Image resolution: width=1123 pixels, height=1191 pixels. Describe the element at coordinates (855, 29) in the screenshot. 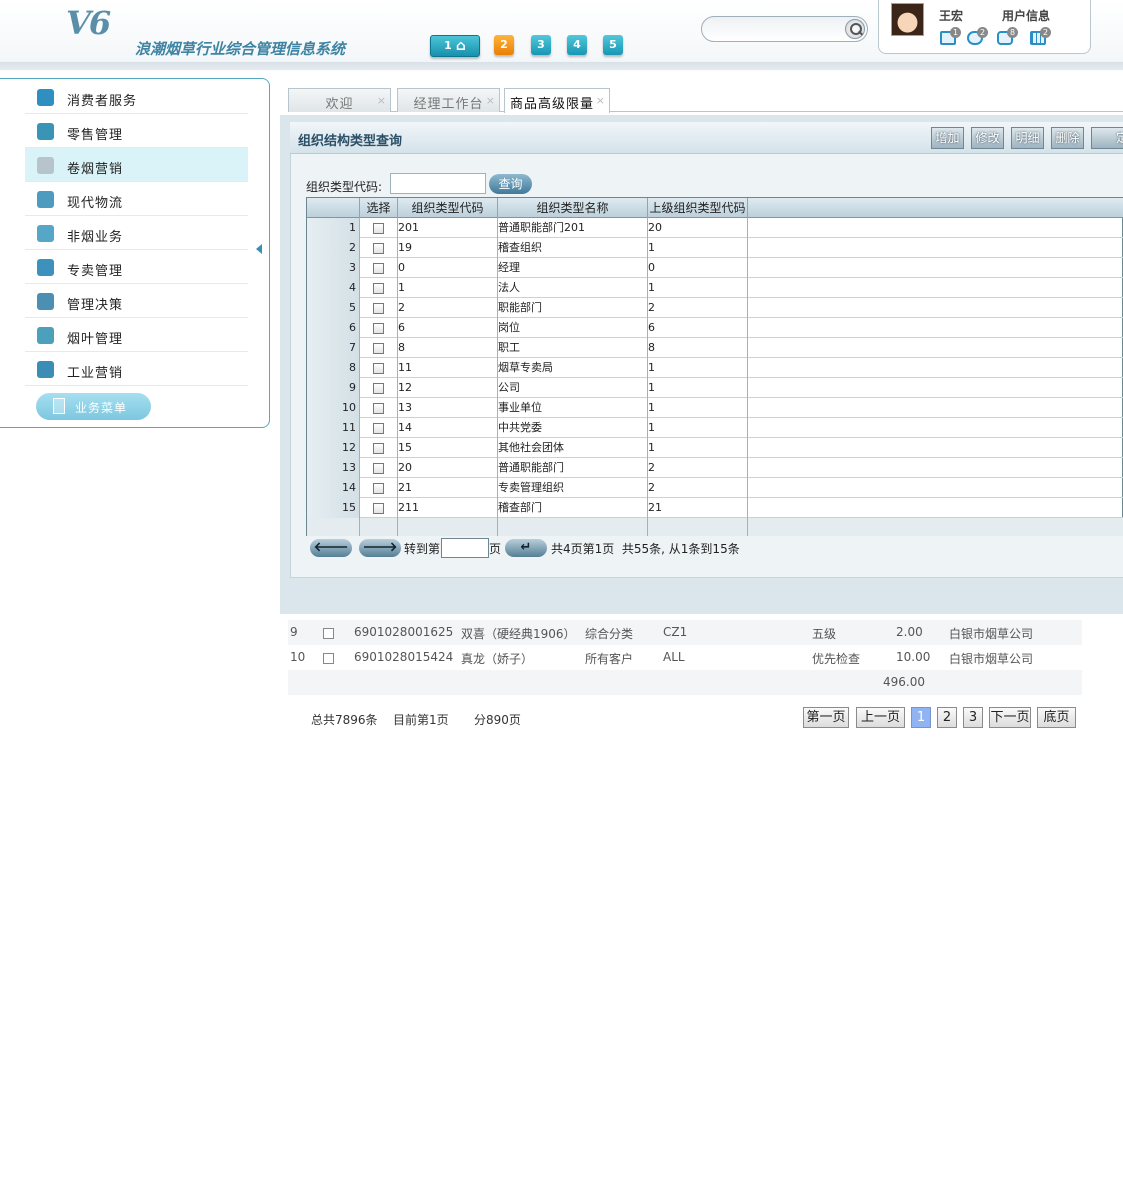

I see `search-icon` at that location.